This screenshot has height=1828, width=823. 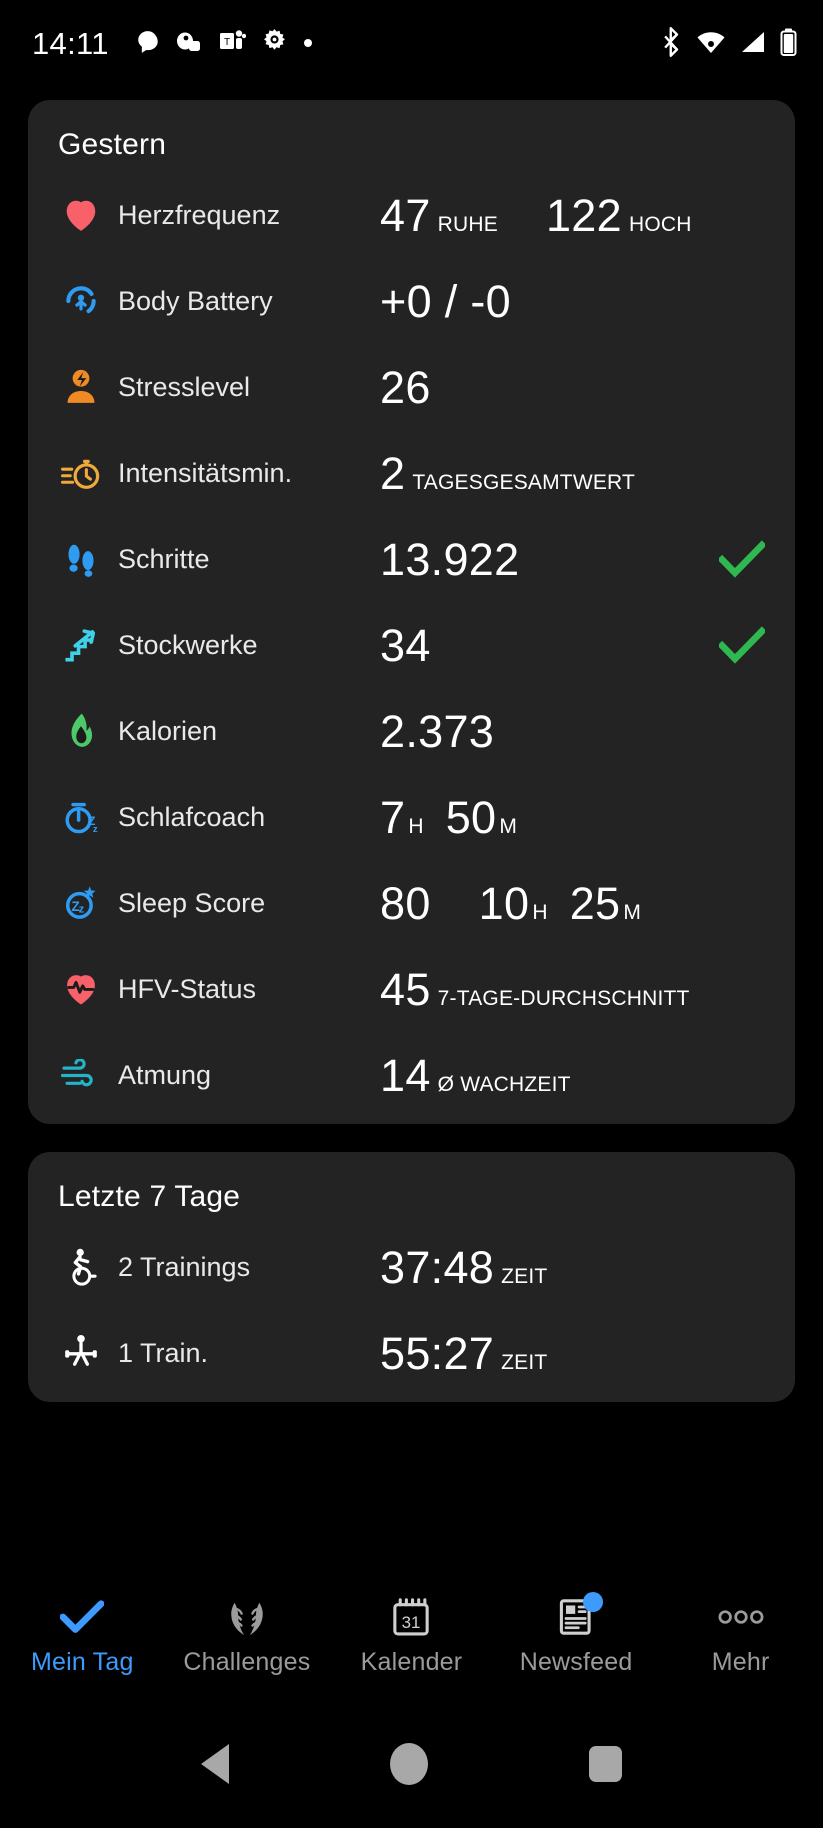 I want to click on metric-values: 55:27 ZEIT, so click(x=463, y=1353).